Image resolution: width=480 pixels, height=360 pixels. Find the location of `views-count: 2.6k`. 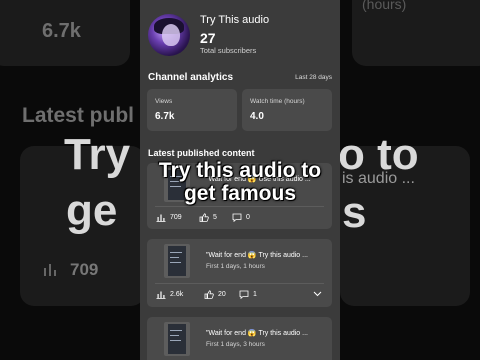

views-count: 2.6k is located at coordinates (177, 294).